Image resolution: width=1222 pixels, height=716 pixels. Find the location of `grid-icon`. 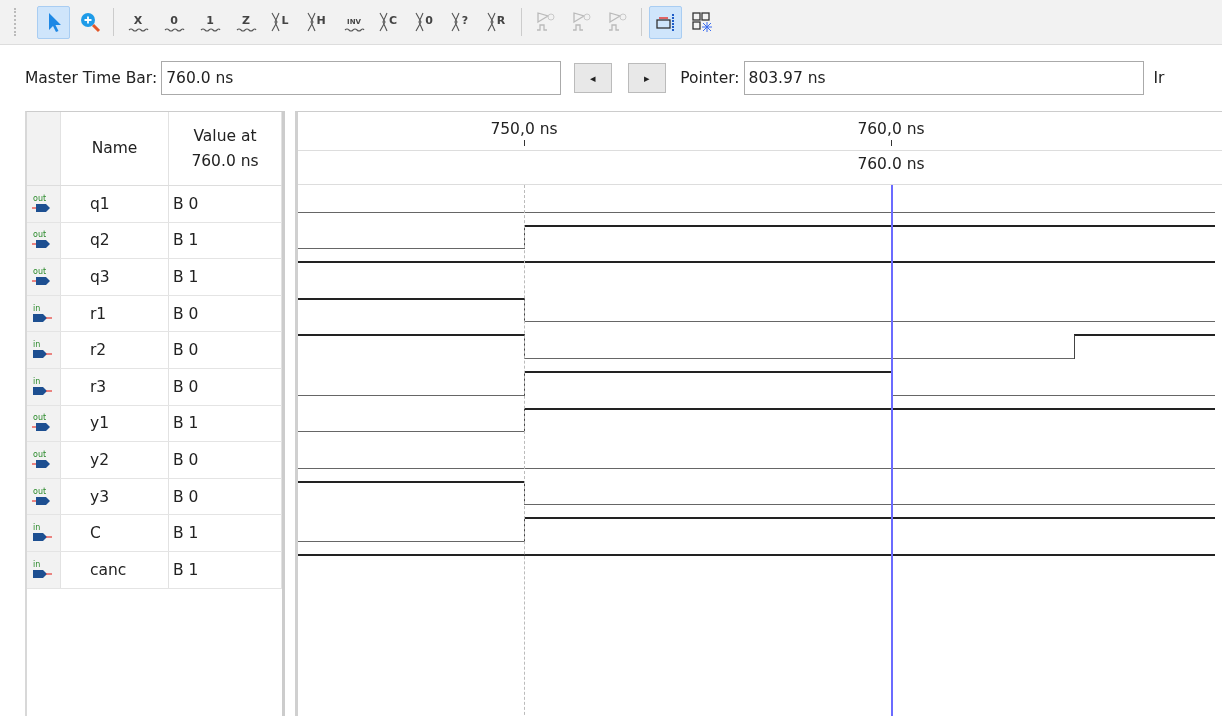

grid-icon is located at coordinates (701, 22).